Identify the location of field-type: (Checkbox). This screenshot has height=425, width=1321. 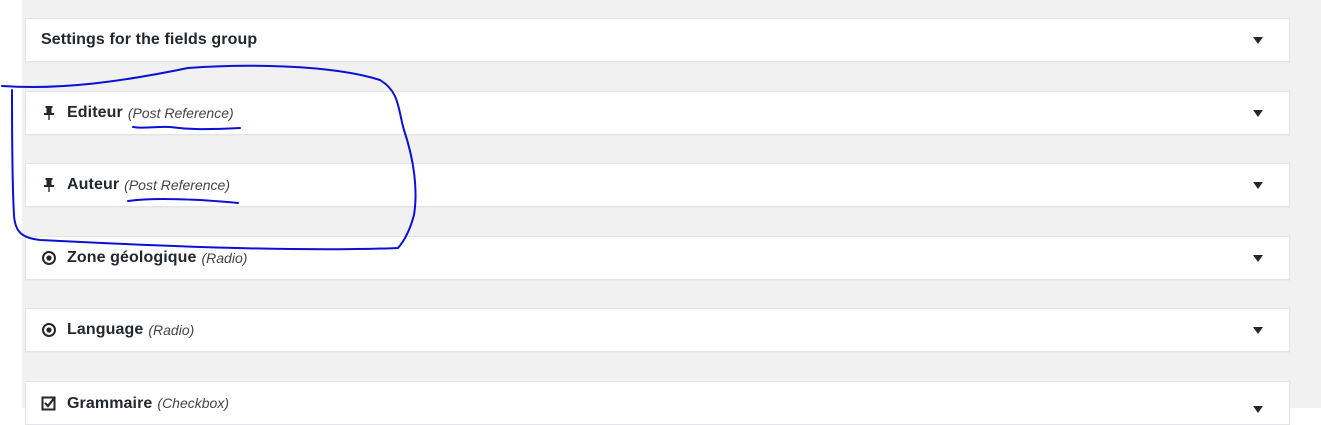
(193, 403).